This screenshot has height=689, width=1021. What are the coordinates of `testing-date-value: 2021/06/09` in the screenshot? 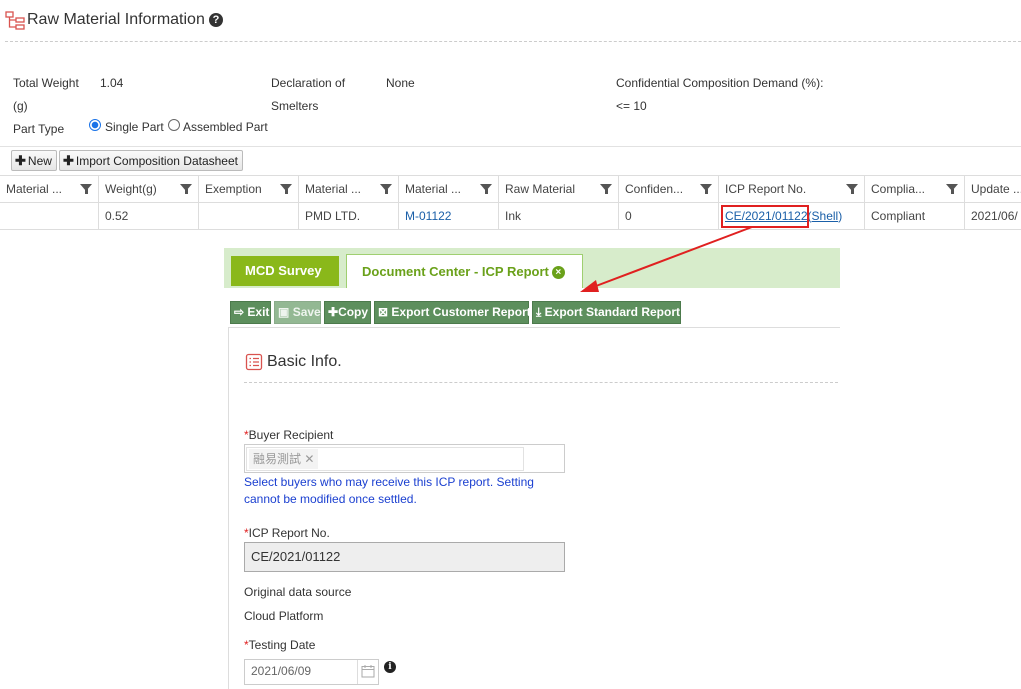 It's located at (281, 671).